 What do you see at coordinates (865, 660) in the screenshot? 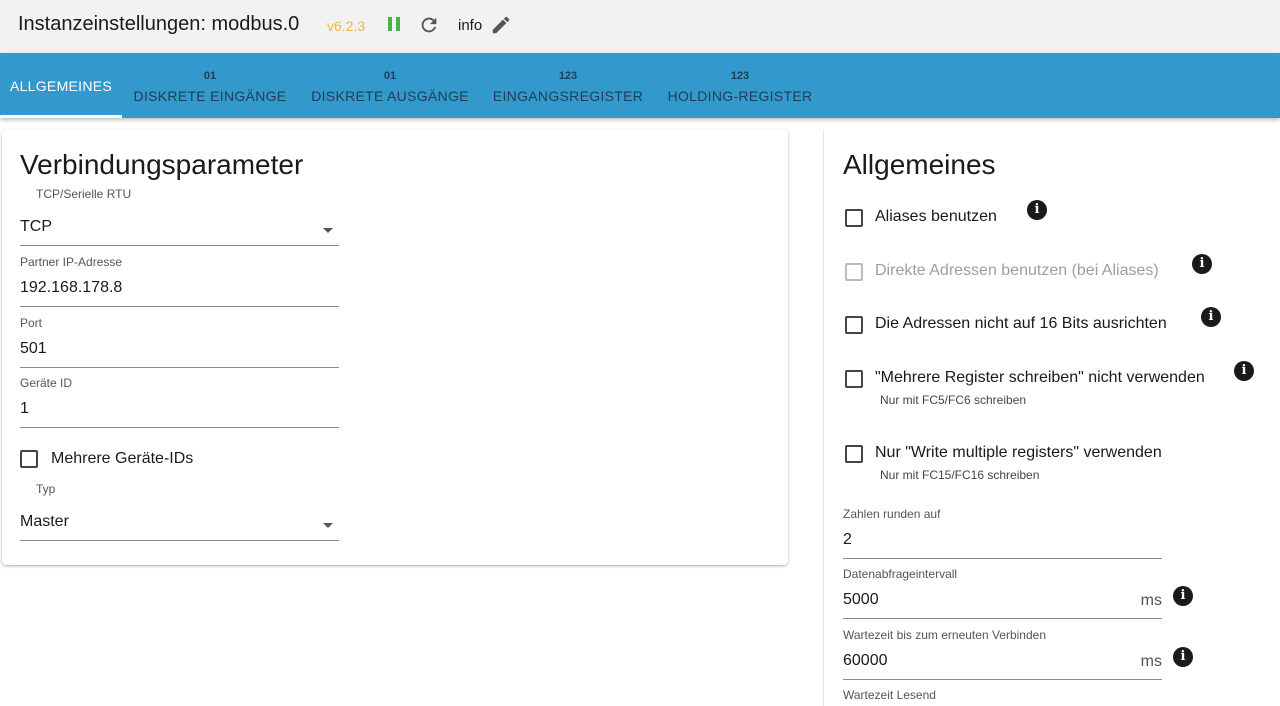
I see `reconnect-value: 60000` at bounding box center [865, 660].